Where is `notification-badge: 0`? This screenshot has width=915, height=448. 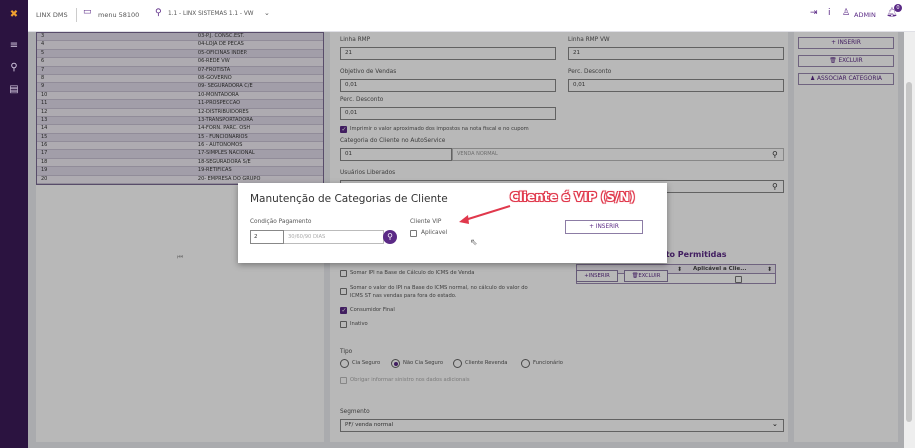
notification-badge: 0 is located at coordinates (898, 8).